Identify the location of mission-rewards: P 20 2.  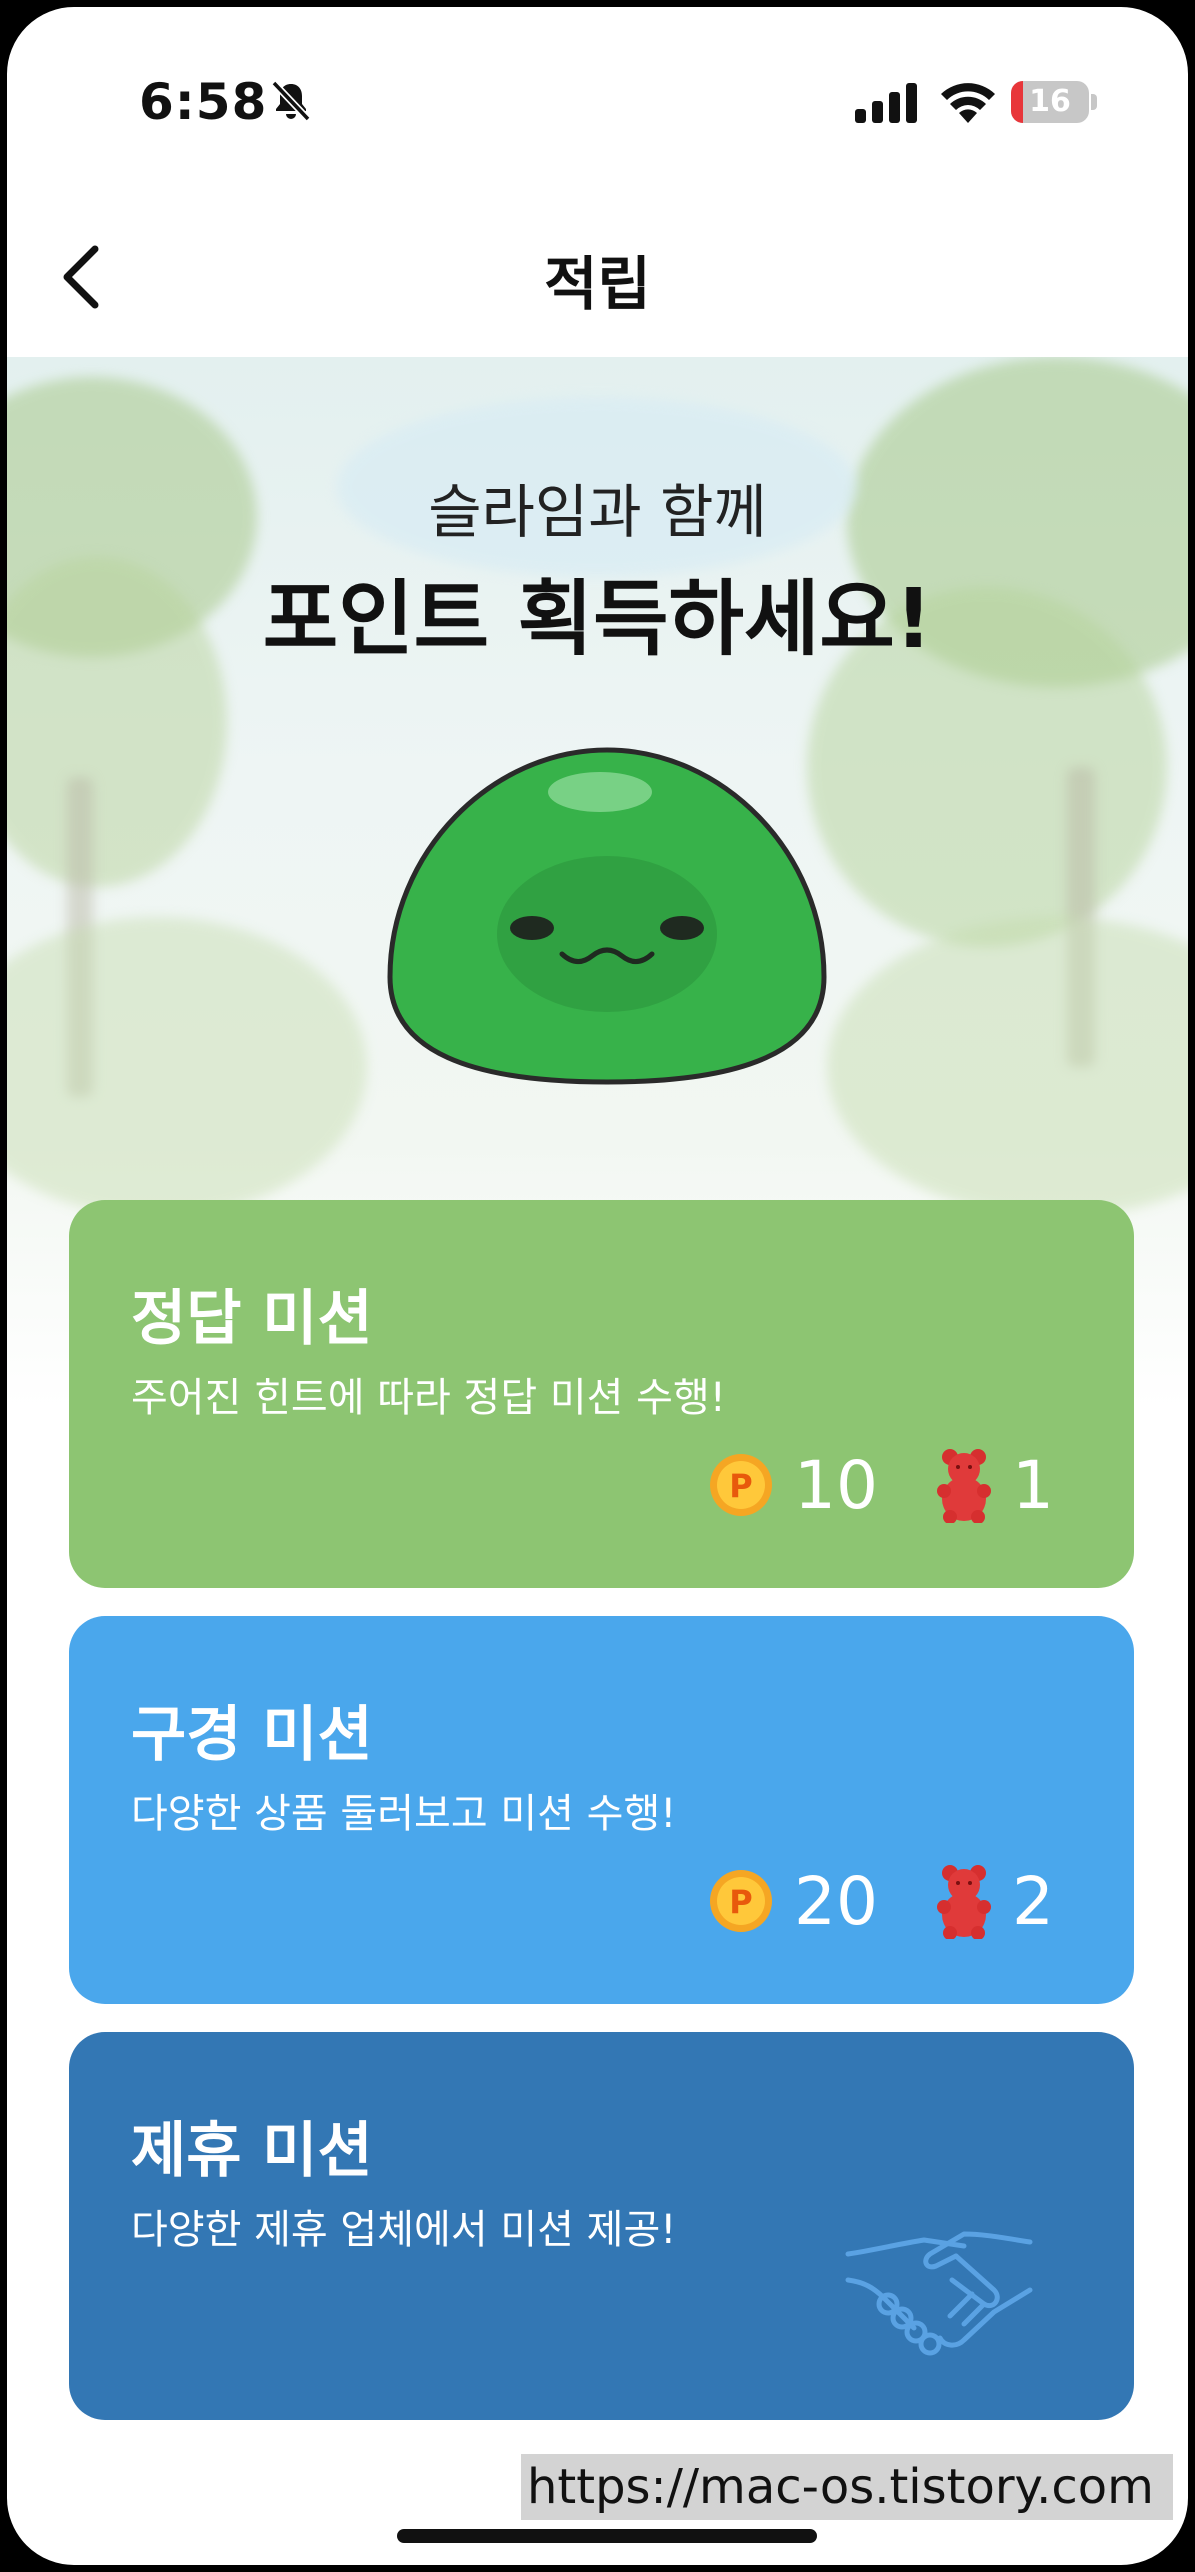
(881, 1901).